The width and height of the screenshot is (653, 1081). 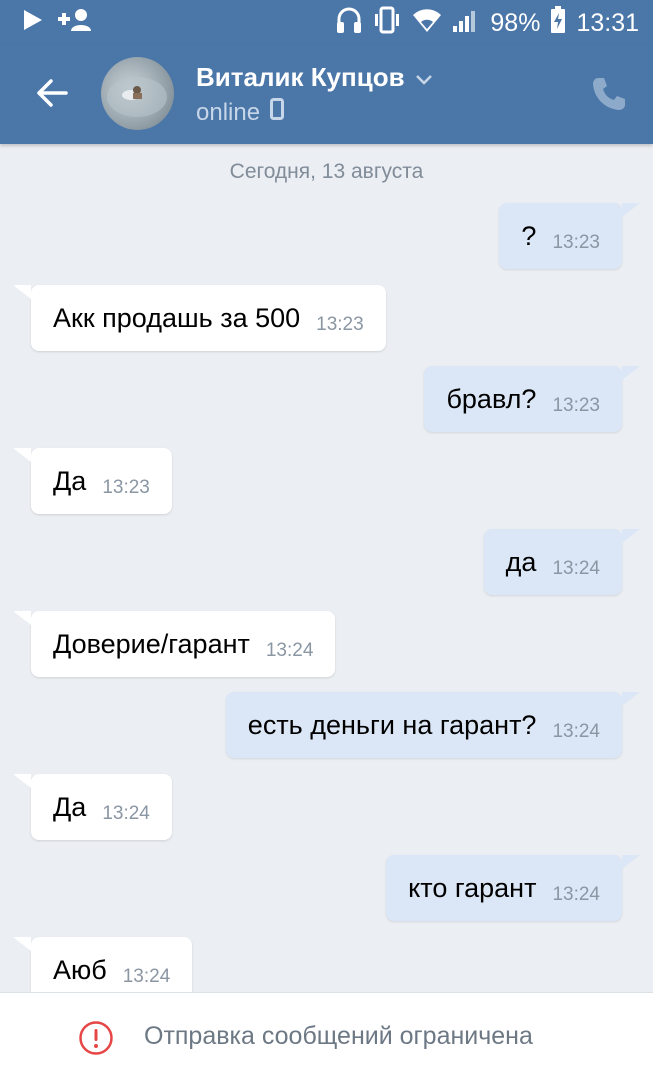 What do you see at coordinates (427, 23) in the screenshot?
I see `wifi-icon` at bounding box center [427, 23].